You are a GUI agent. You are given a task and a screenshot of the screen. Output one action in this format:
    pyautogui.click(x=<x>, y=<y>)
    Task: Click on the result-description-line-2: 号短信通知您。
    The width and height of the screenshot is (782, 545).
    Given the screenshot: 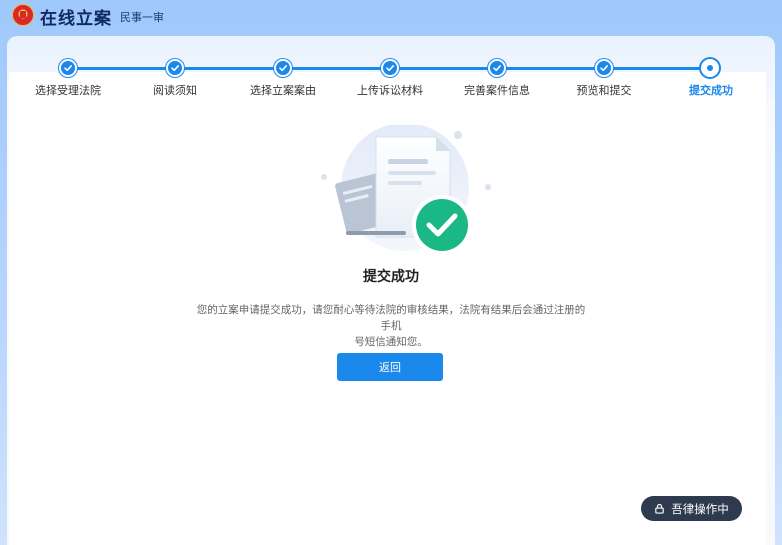 What is the action you would take?
    pyautogui.click(x=391, y=342)
    